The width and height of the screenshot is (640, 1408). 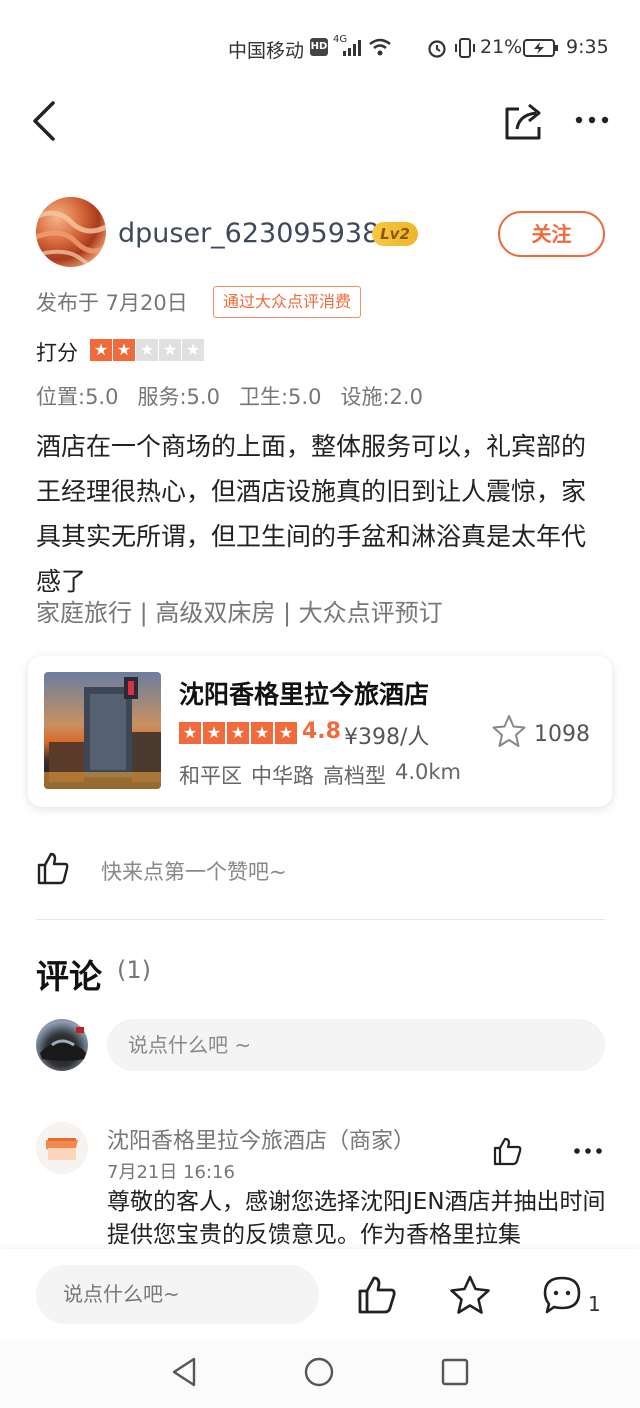 What do you see at coordinates (540, 48) in the screenshot?
I see `battery-icon` at bounding box center [540, 48].